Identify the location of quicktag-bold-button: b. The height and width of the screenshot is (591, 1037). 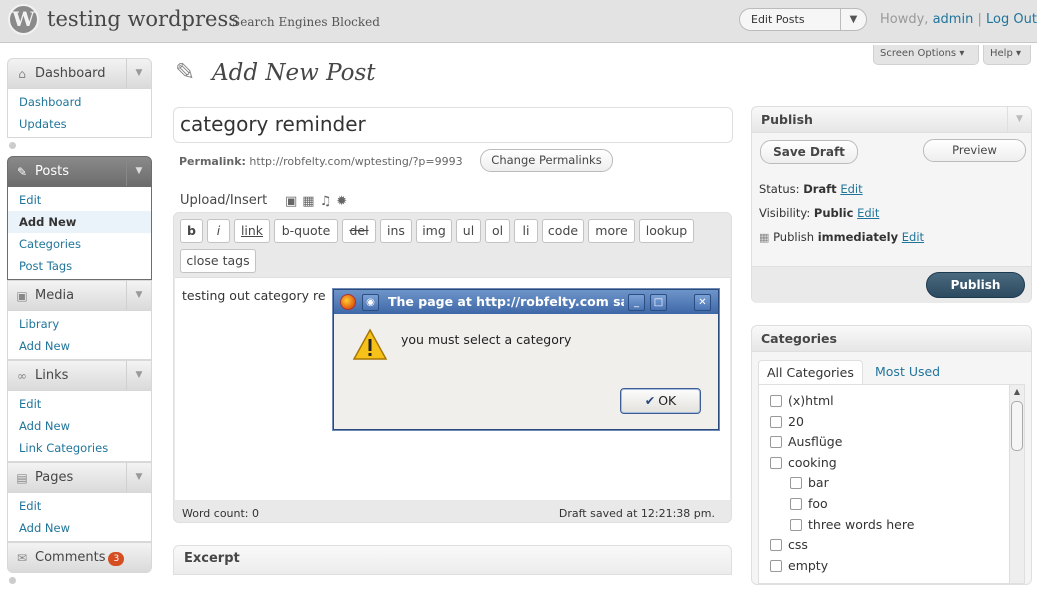
(191, 231).